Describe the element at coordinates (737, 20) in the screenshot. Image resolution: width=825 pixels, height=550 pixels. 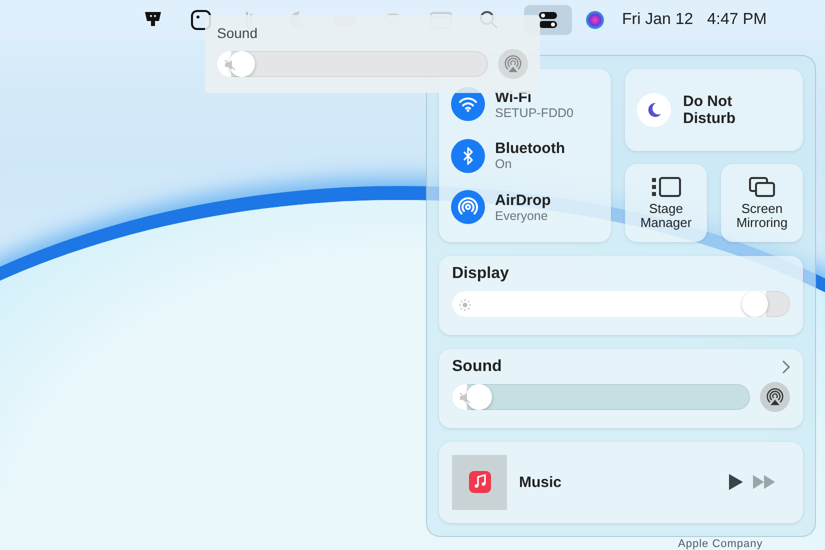
I see `menu-bar-time: 4:47 PM` at that location.